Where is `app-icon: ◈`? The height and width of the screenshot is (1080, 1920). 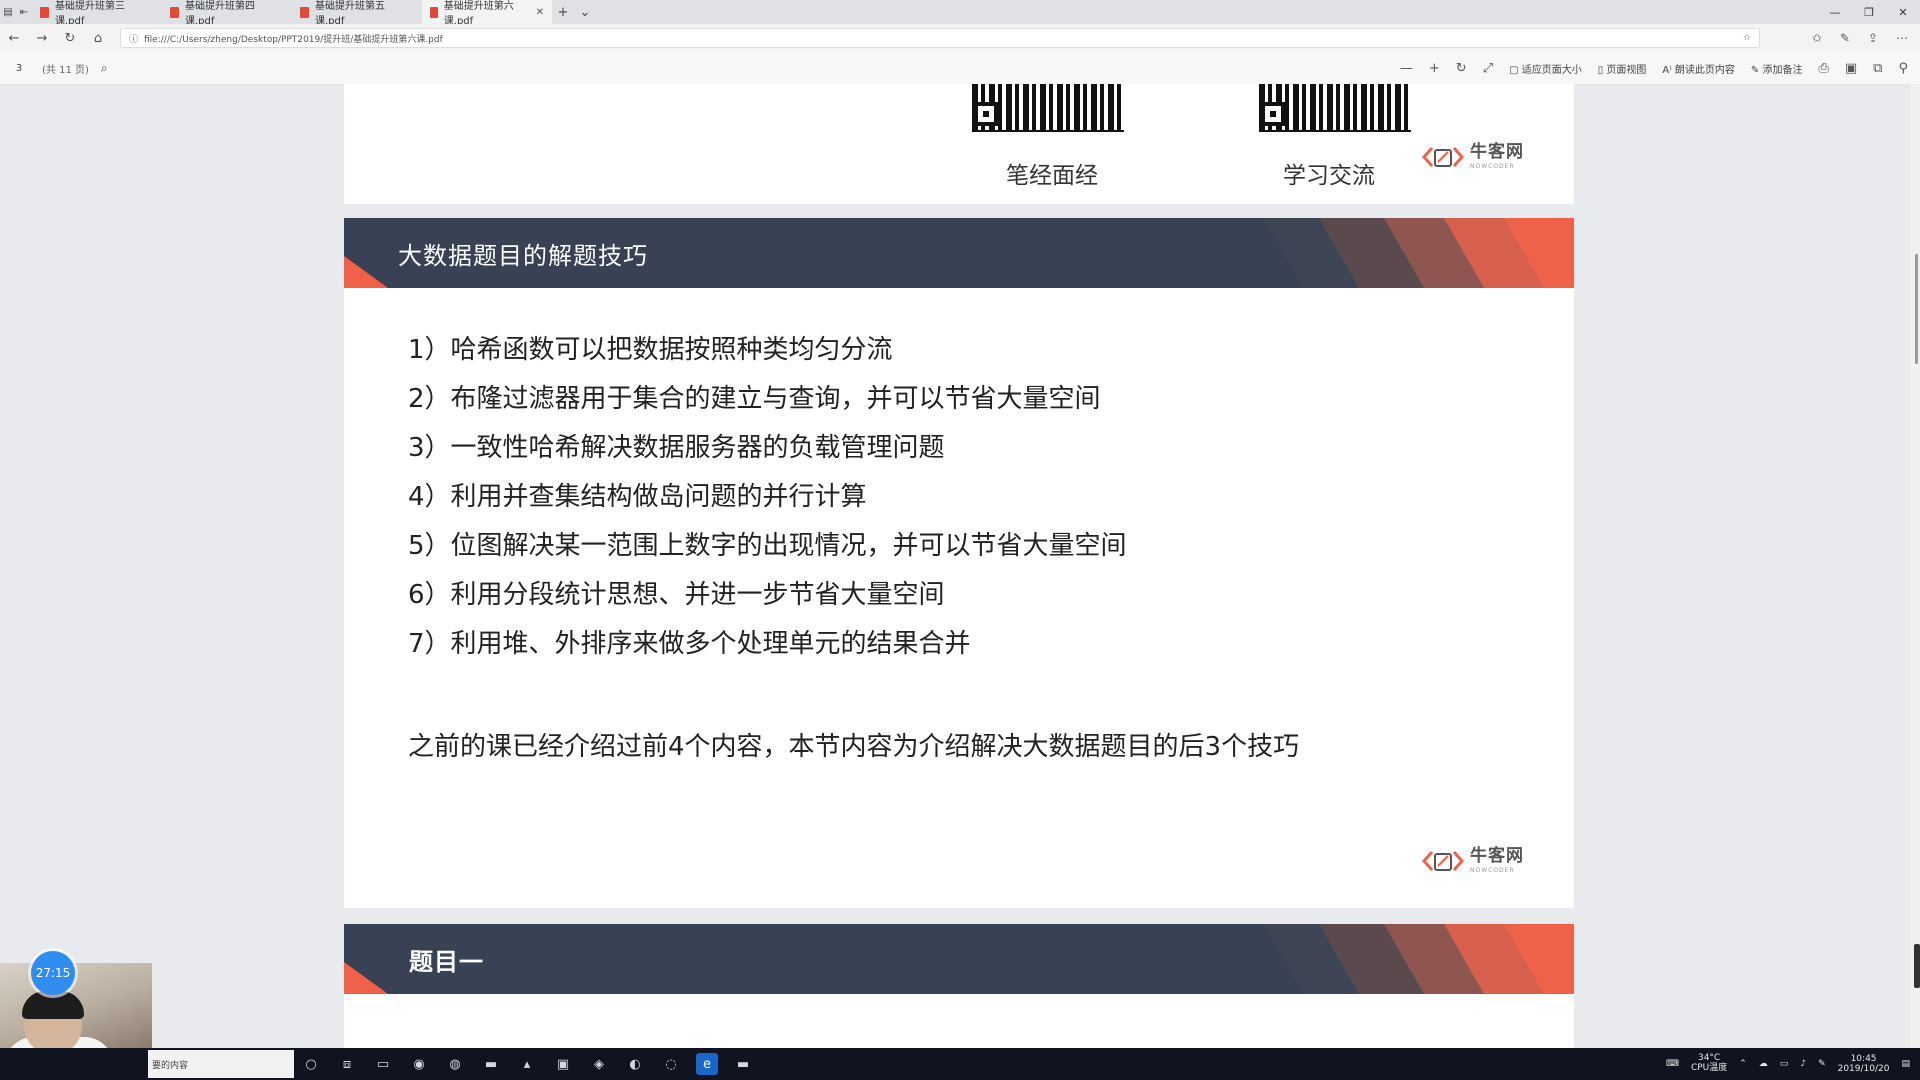 app-icon: ◈ is located at coordinates (599, 1064).